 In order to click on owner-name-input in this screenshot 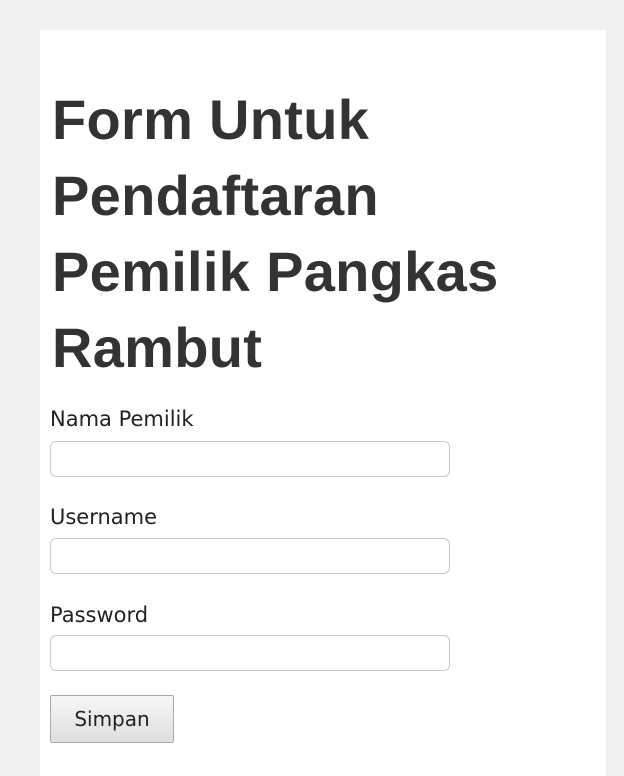, I will do `click(250, 459)`.